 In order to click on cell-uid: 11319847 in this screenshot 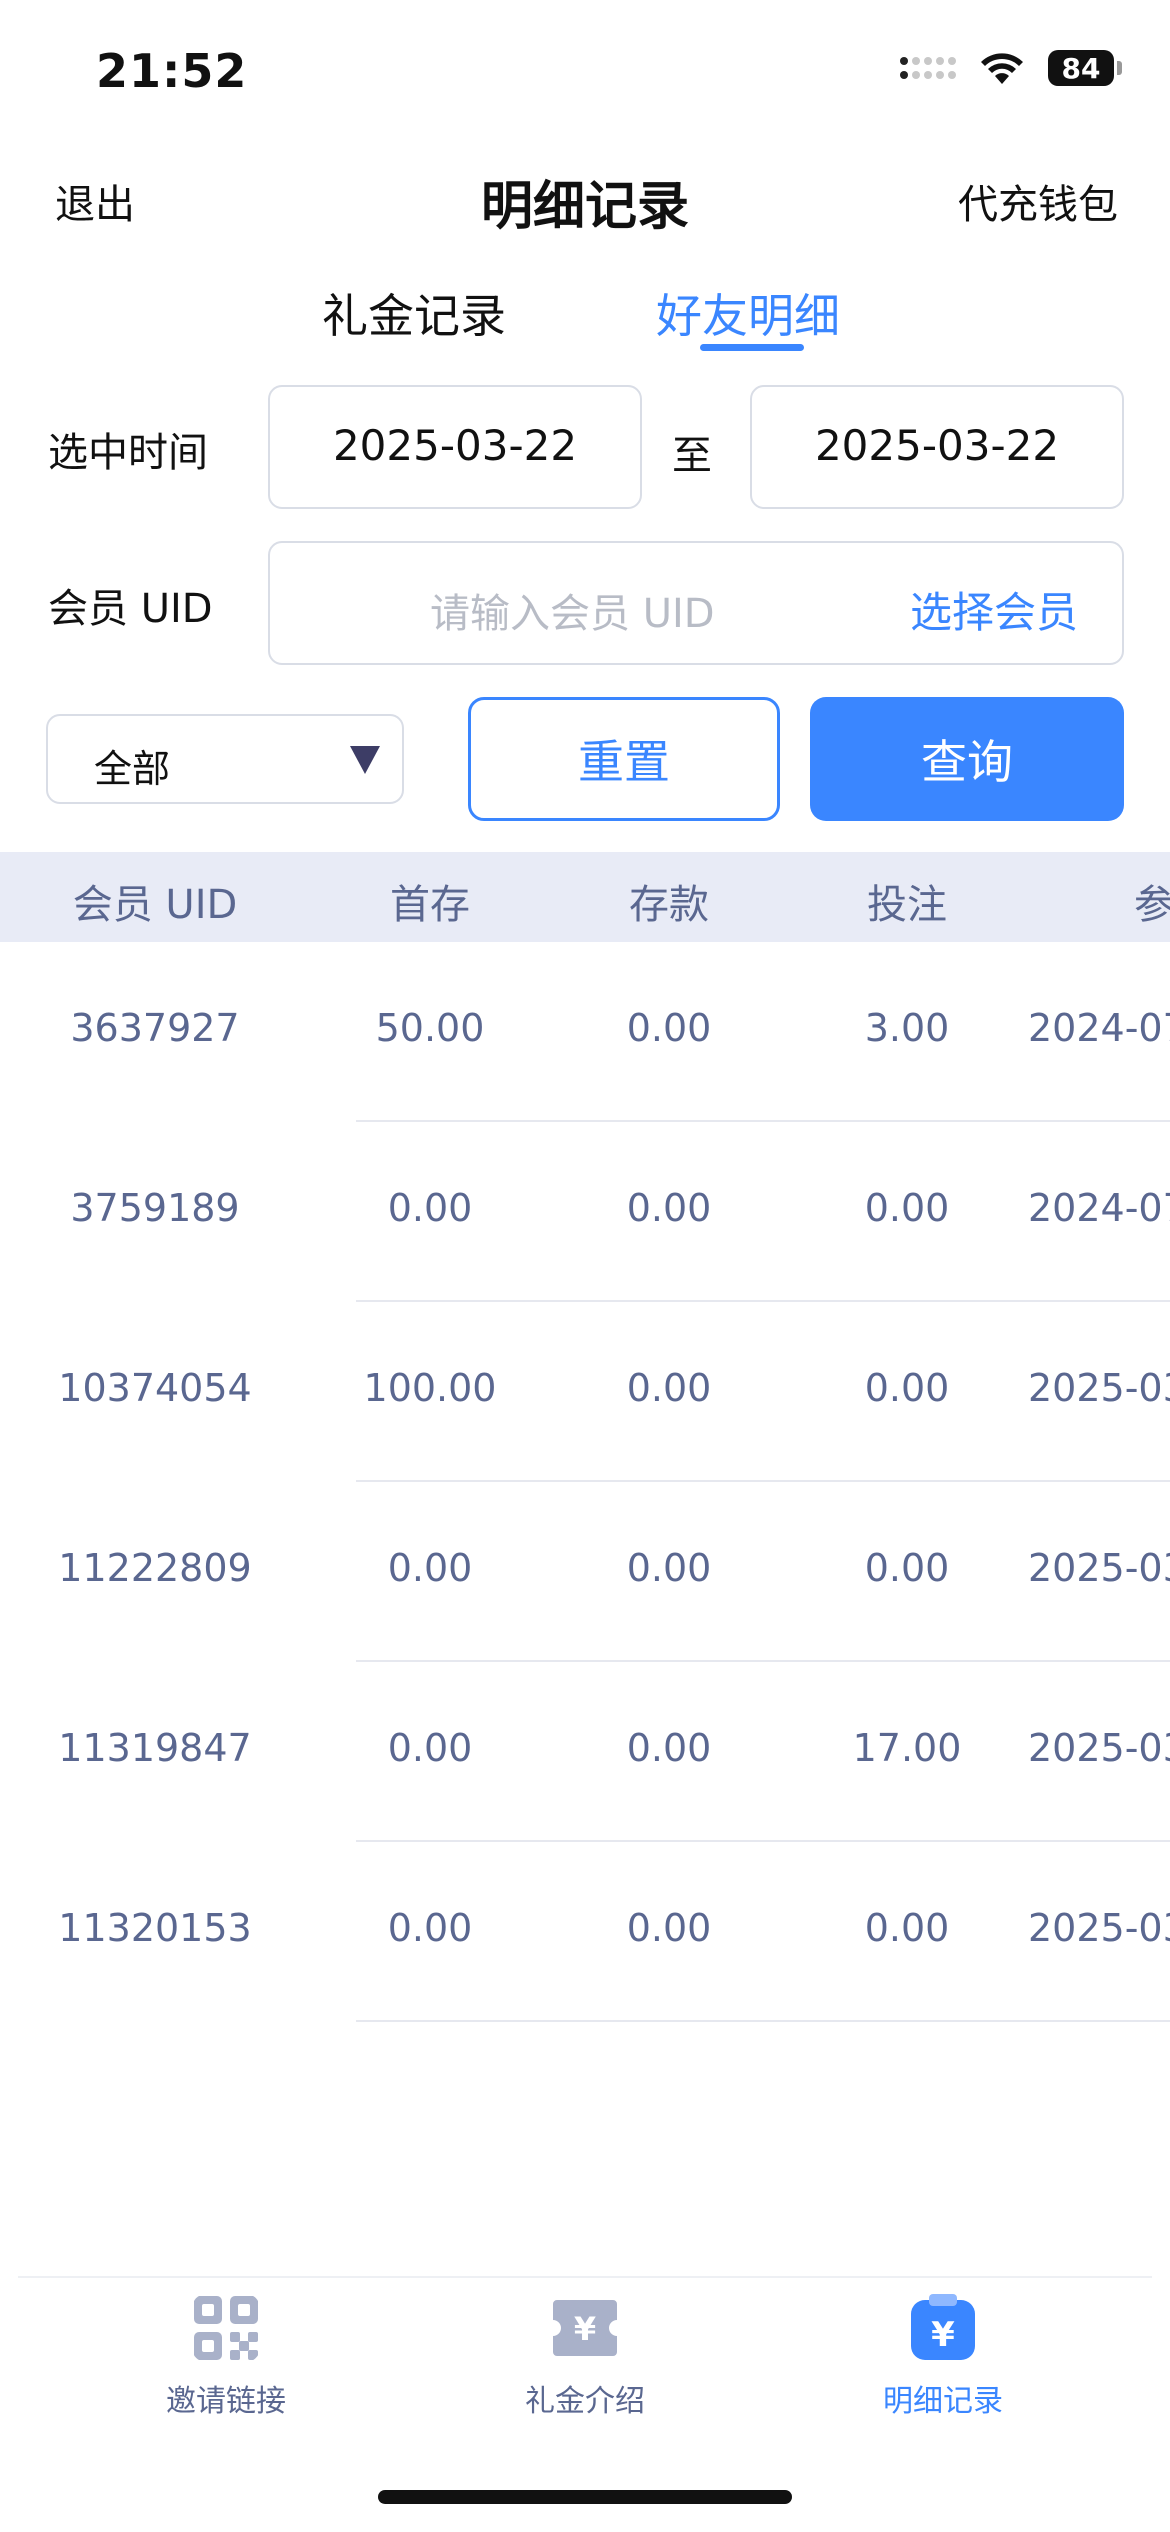, I will do `click(155, 1748)`.